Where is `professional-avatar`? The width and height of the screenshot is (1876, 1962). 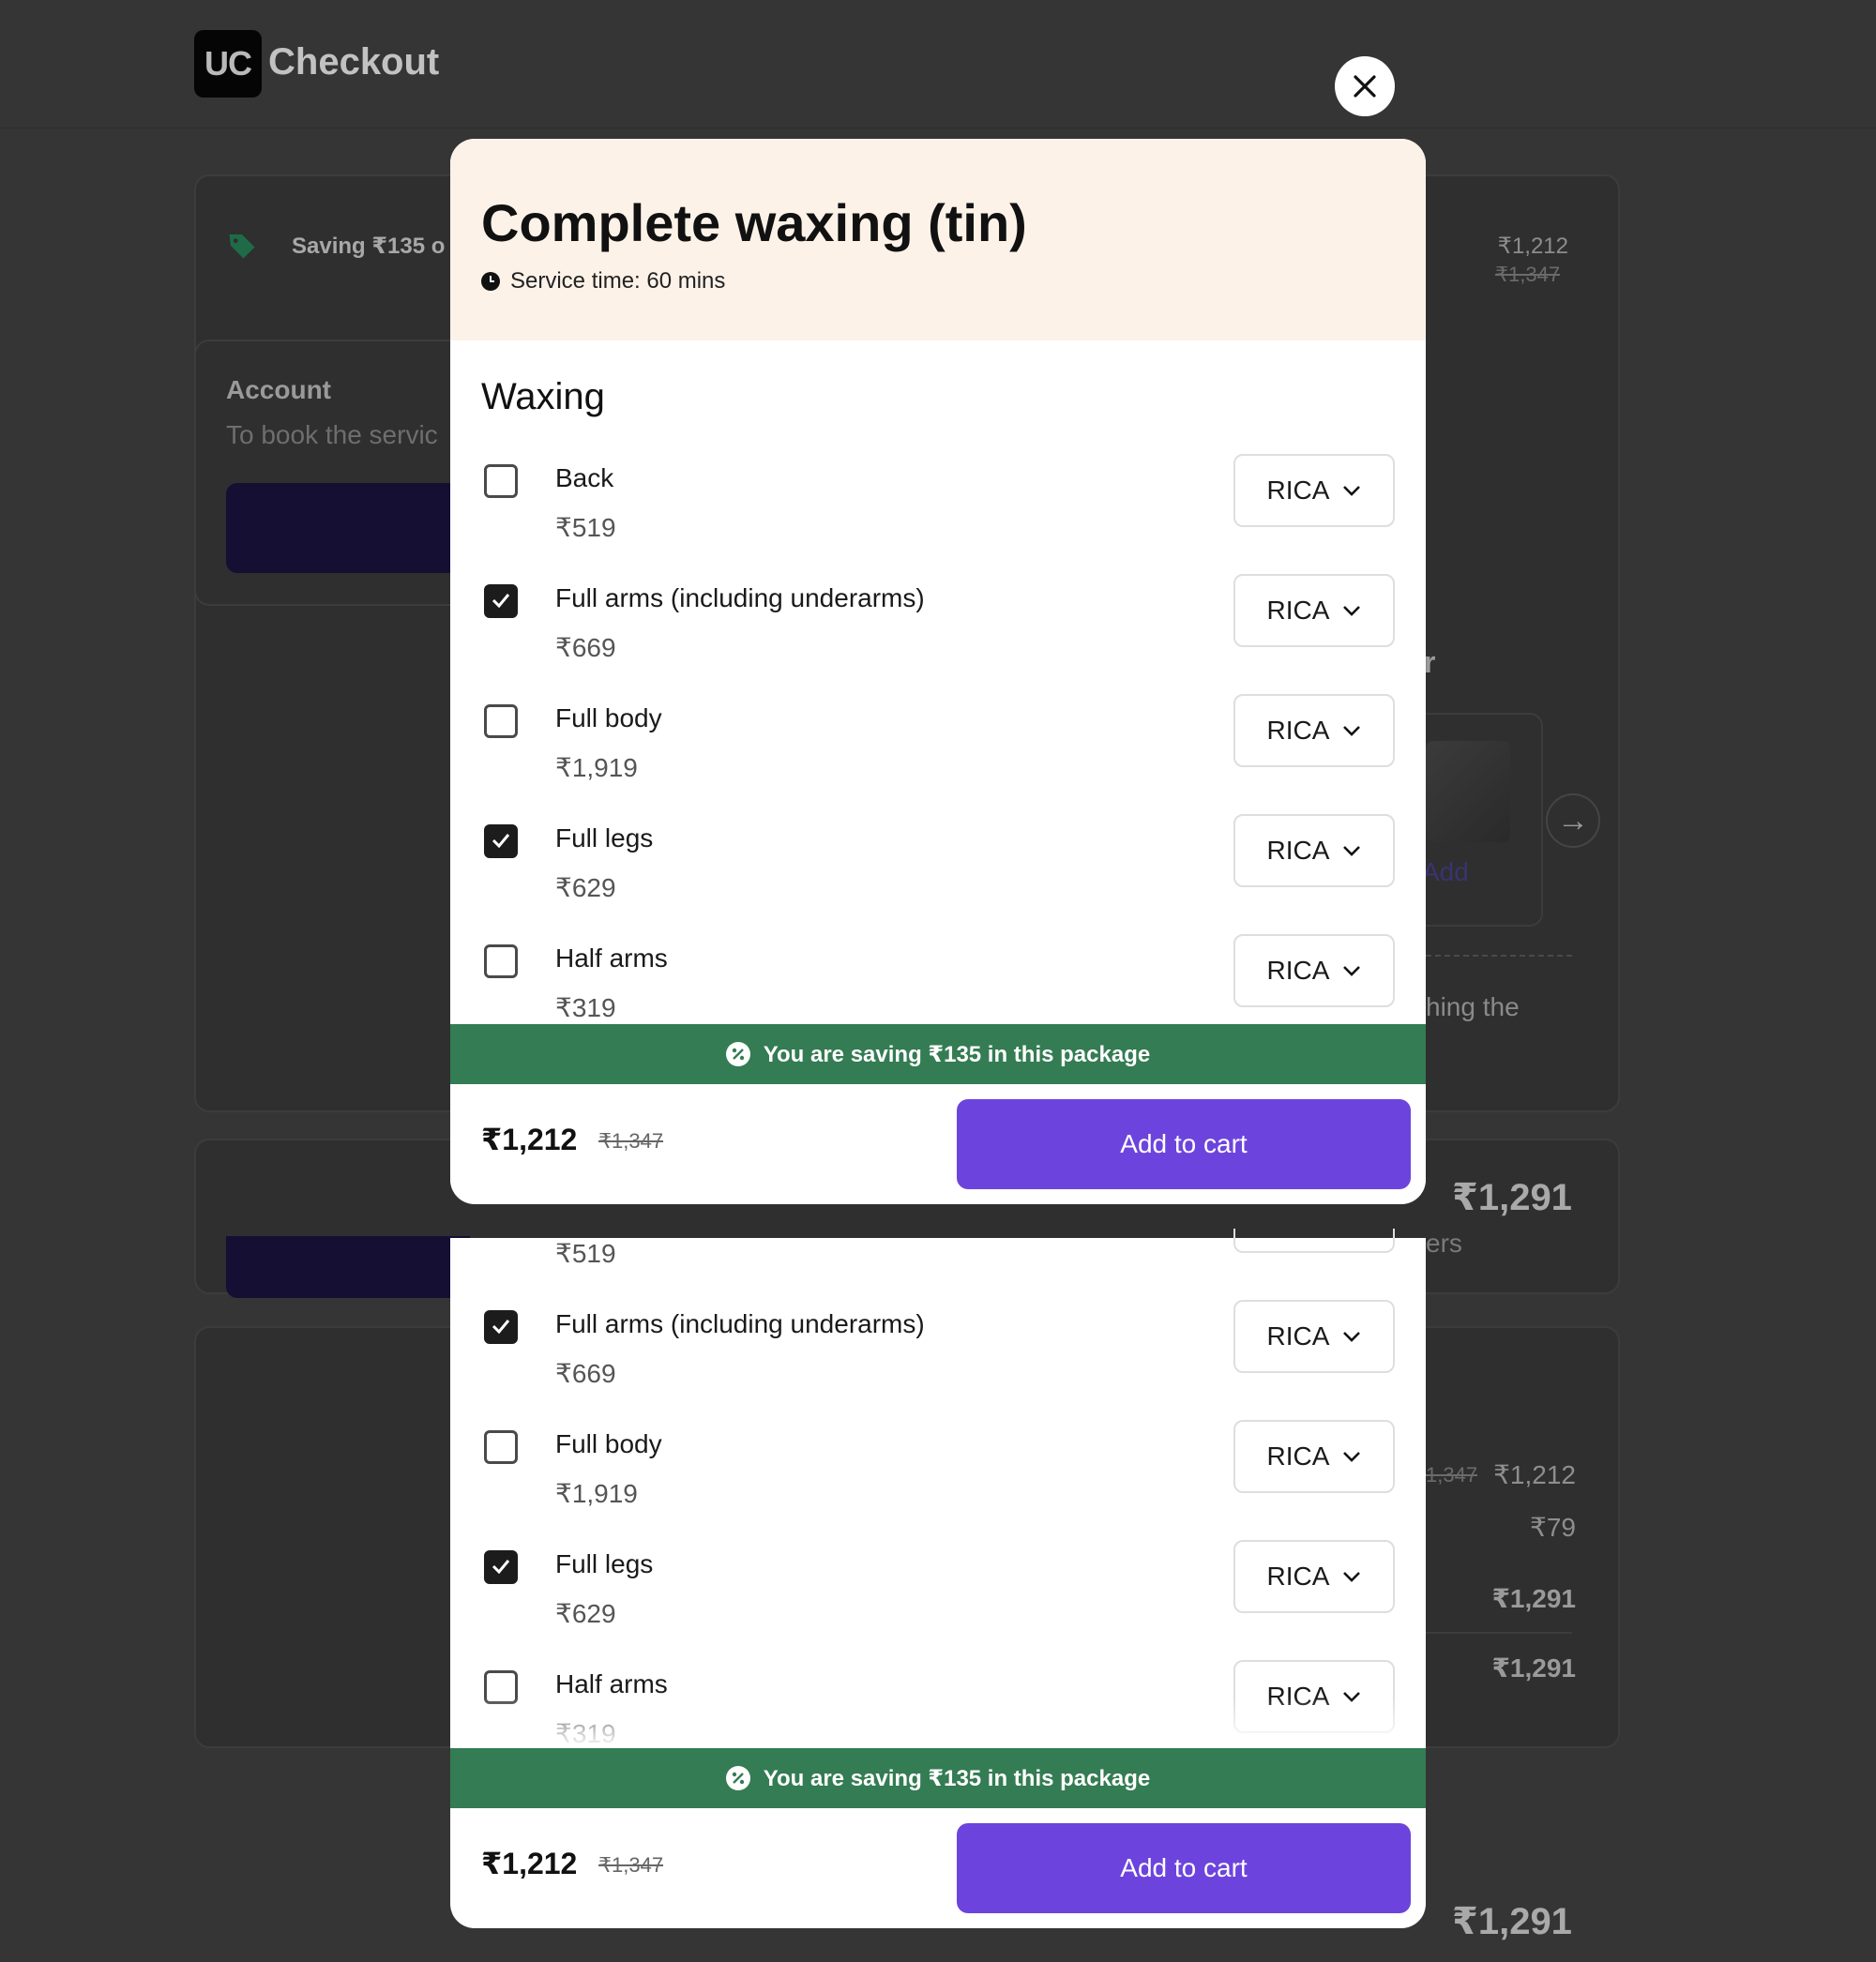 professional-avatar is located at coordinates (1468, 791).